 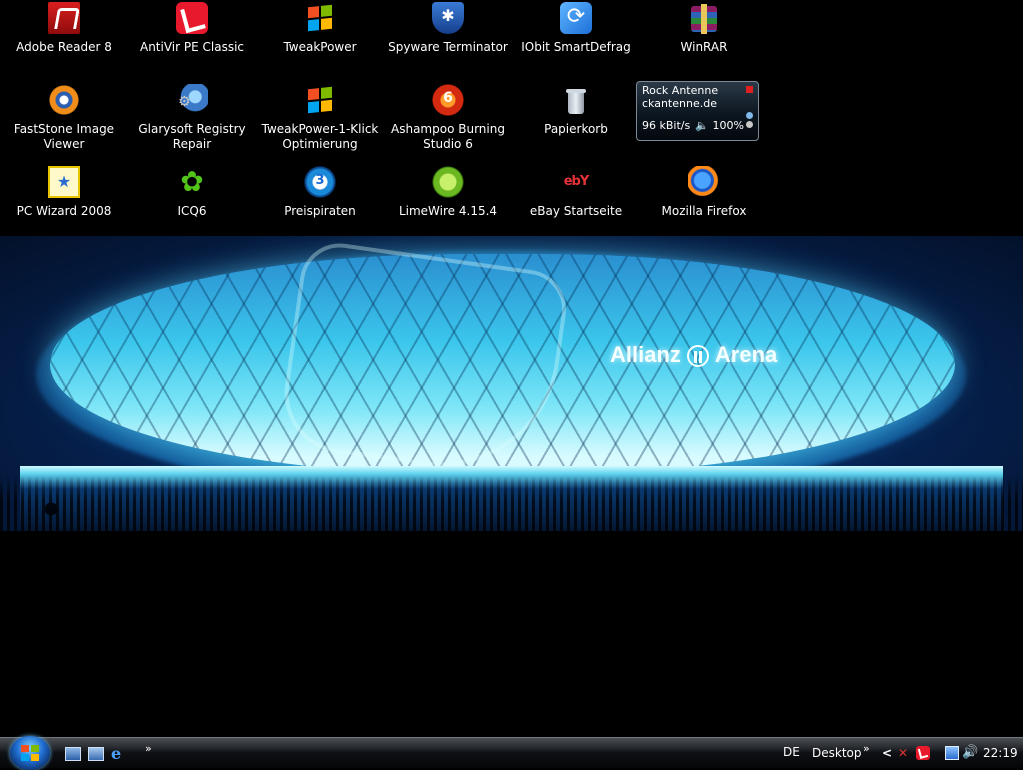 What do you see at coordinates (64, 118) in the screenshot?
I see `desktop-icon-faststone: FastStone Image Viewer` at bounding box center [64, 118].